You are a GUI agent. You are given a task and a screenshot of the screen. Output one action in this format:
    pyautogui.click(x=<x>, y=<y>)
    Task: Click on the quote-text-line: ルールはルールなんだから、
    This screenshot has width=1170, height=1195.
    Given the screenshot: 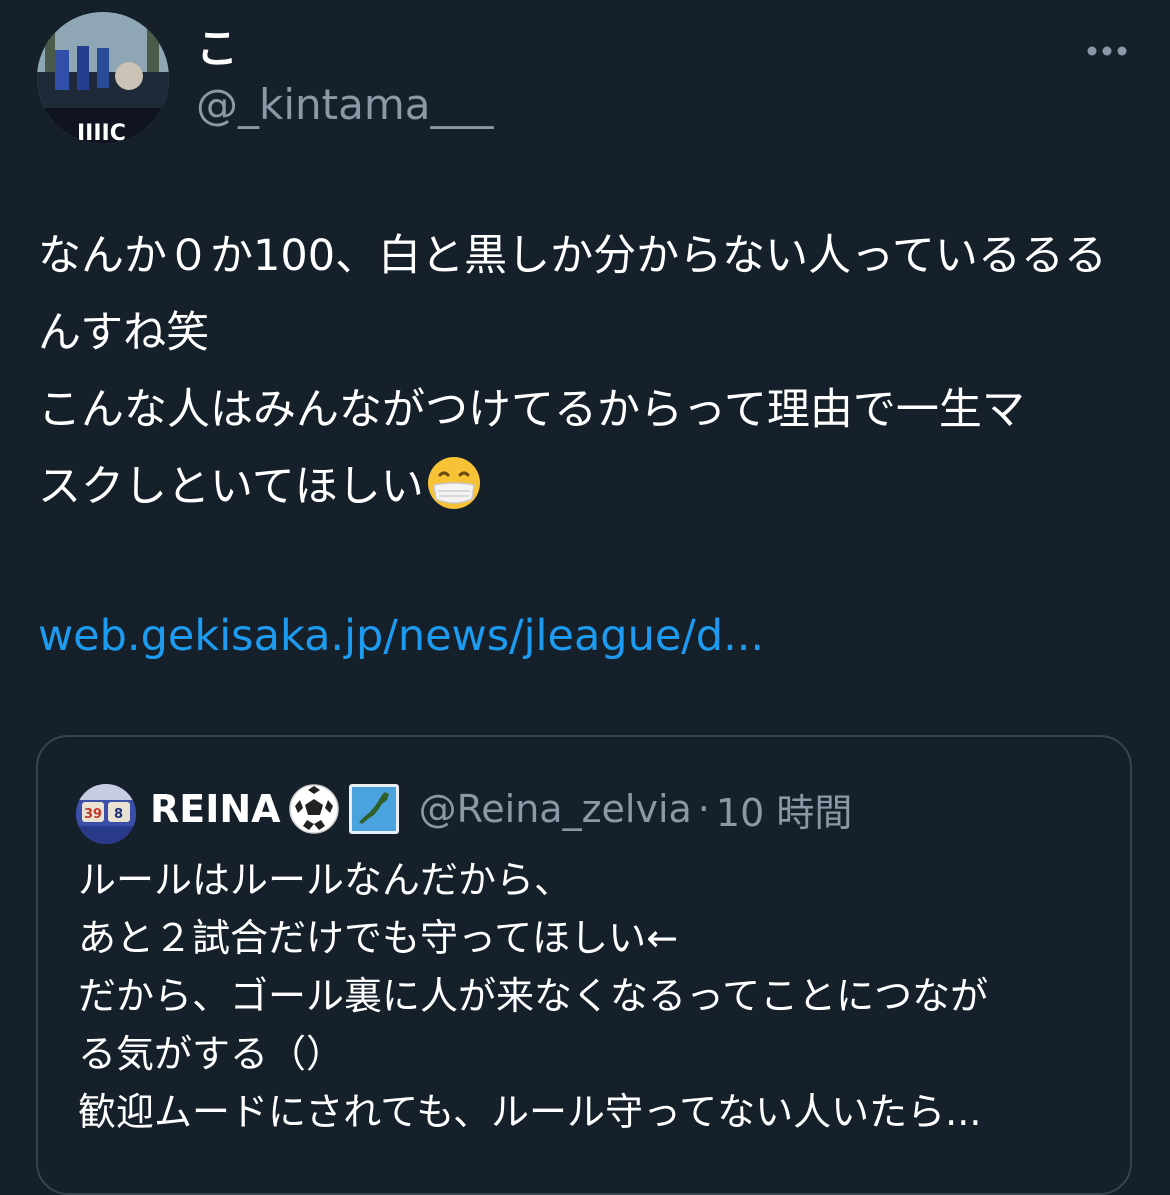 What is the action you would take?
    pyautogui.click(x=325, y=880)
    